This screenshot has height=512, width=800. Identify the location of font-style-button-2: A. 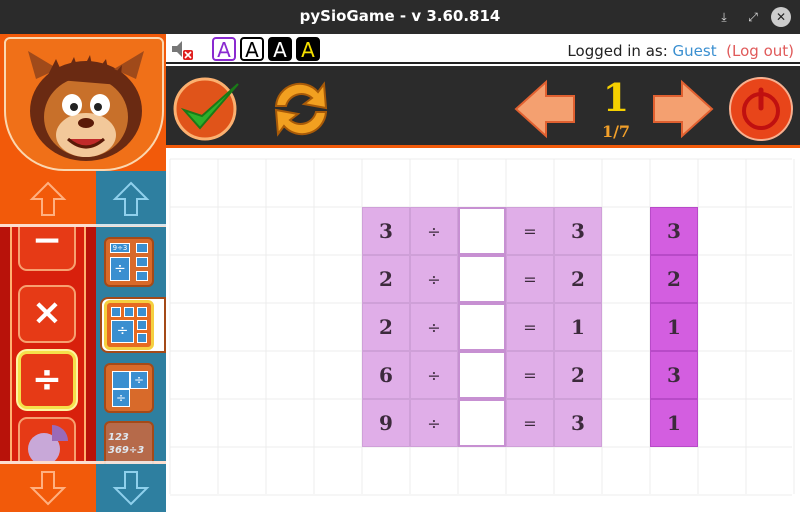
(252, 49).